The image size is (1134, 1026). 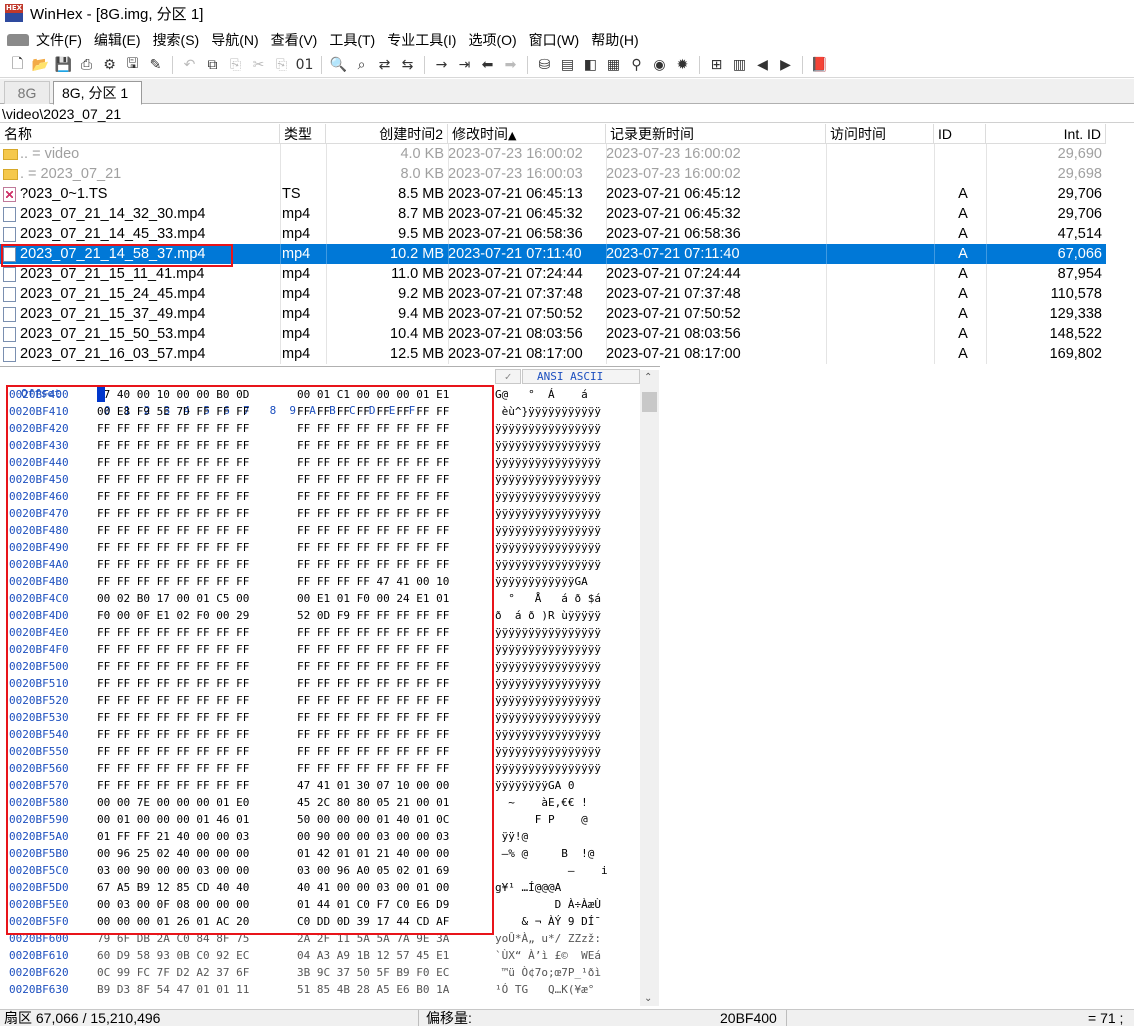 What do you see at coordinates (18, 40) in the screenshot?
I see `disk-menu-icon` at bounding box center [18, 40].